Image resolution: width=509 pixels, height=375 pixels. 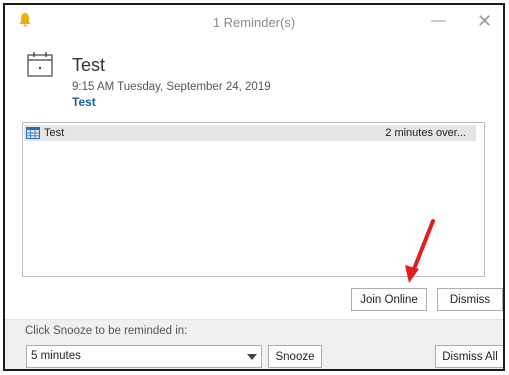 I want to click on window-title: 1 Reminder(s), so click(x=254, y=22).